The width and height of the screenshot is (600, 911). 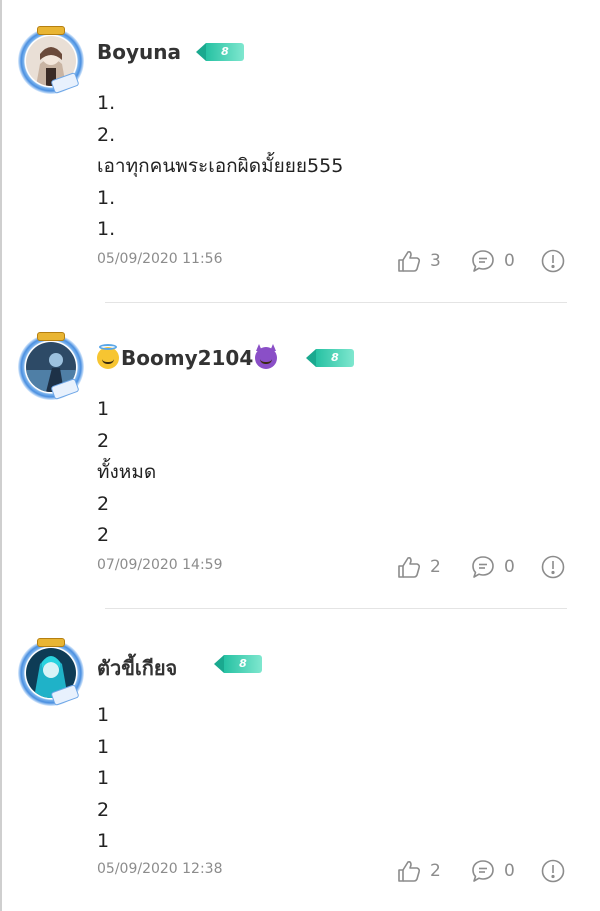 I want to click on smiling-face-with-halo-icon, so click(x=108, y=356).